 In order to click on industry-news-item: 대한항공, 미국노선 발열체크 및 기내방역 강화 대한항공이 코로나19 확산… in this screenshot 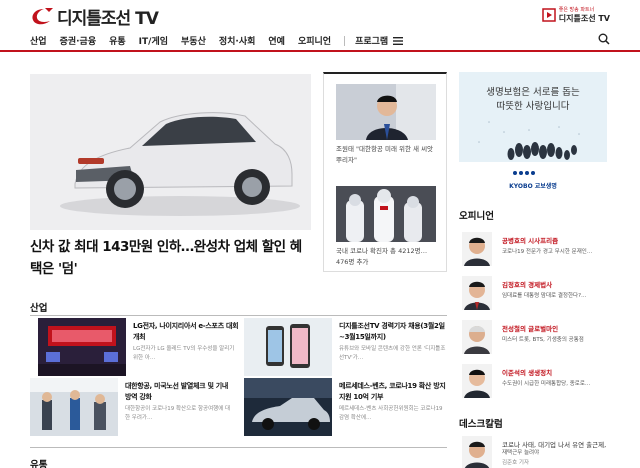, I will do `click(130, 407)`.